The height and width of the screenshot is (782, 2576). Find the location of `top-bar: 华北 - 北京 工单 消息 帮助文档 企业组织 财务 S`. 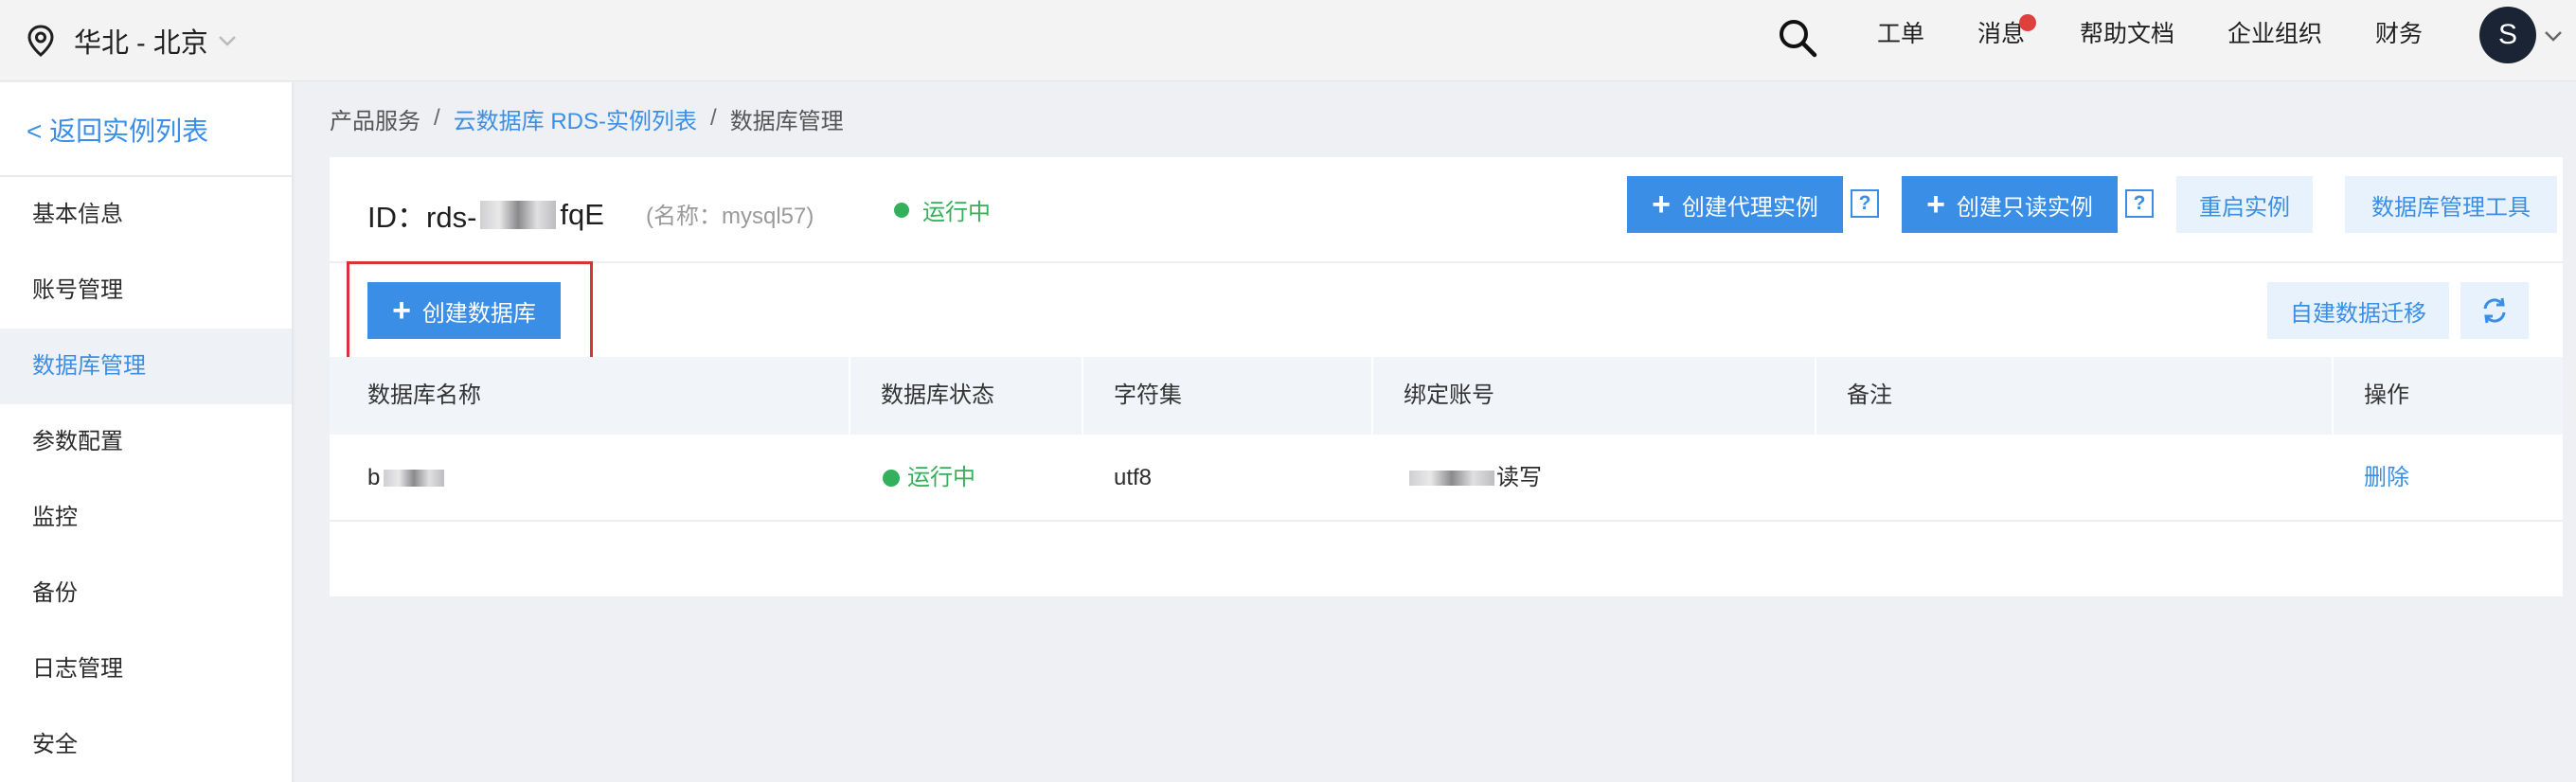

top-bar: 华北 - 北京 工单 消息 帮助文档 企业组织 财务 S is located at coordinates (1288, 41).